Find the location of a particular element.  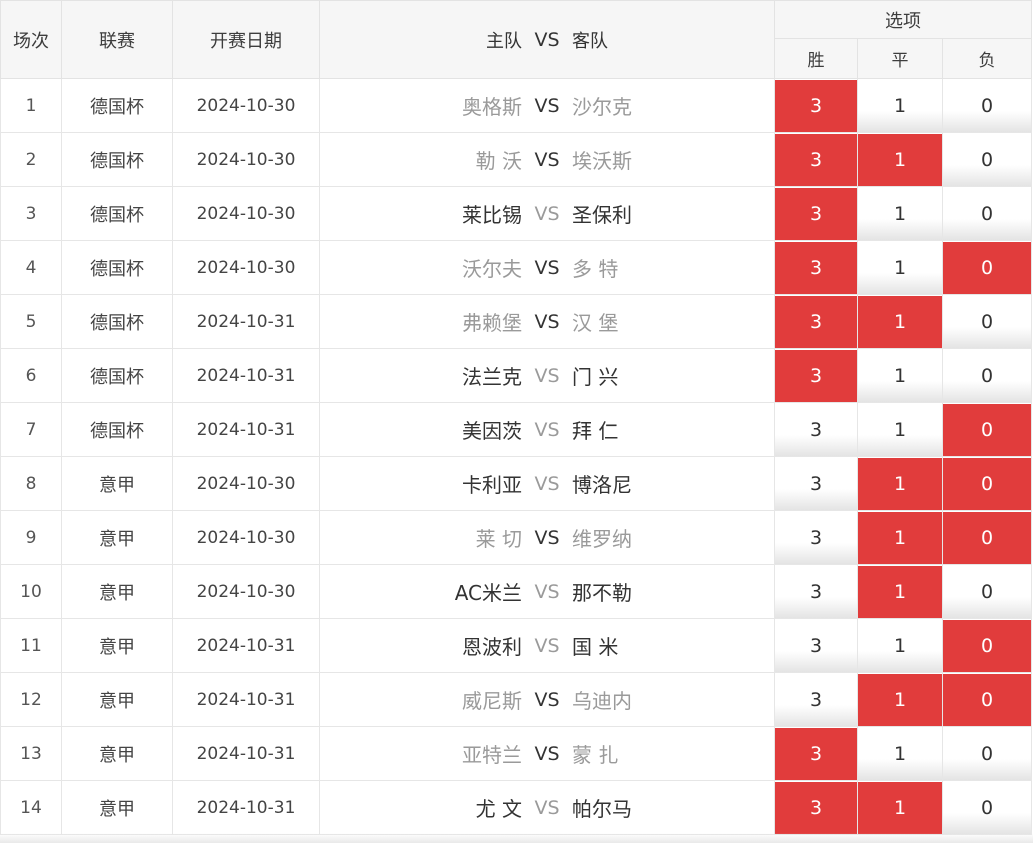

home-team: 卡利亚 is located at coordinates (492, 485).